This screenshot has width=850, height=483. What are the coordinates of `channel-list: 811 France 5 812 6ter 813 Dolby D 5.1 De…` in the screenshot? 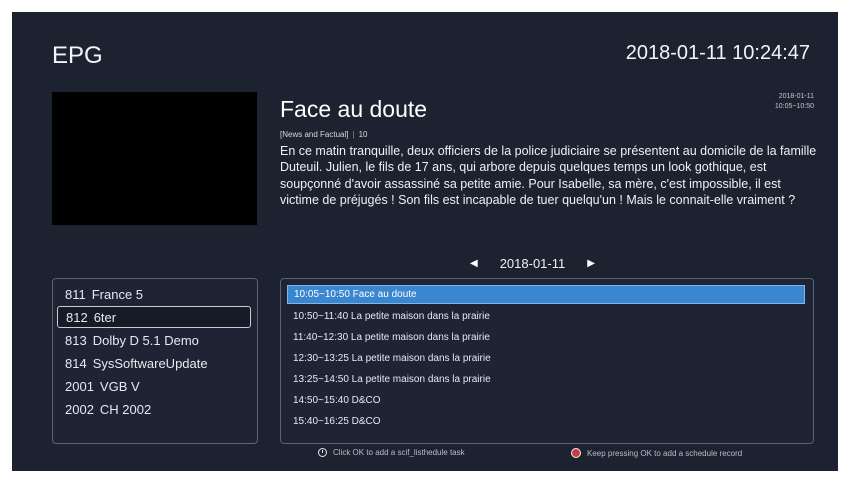 It's located at (155, 361).